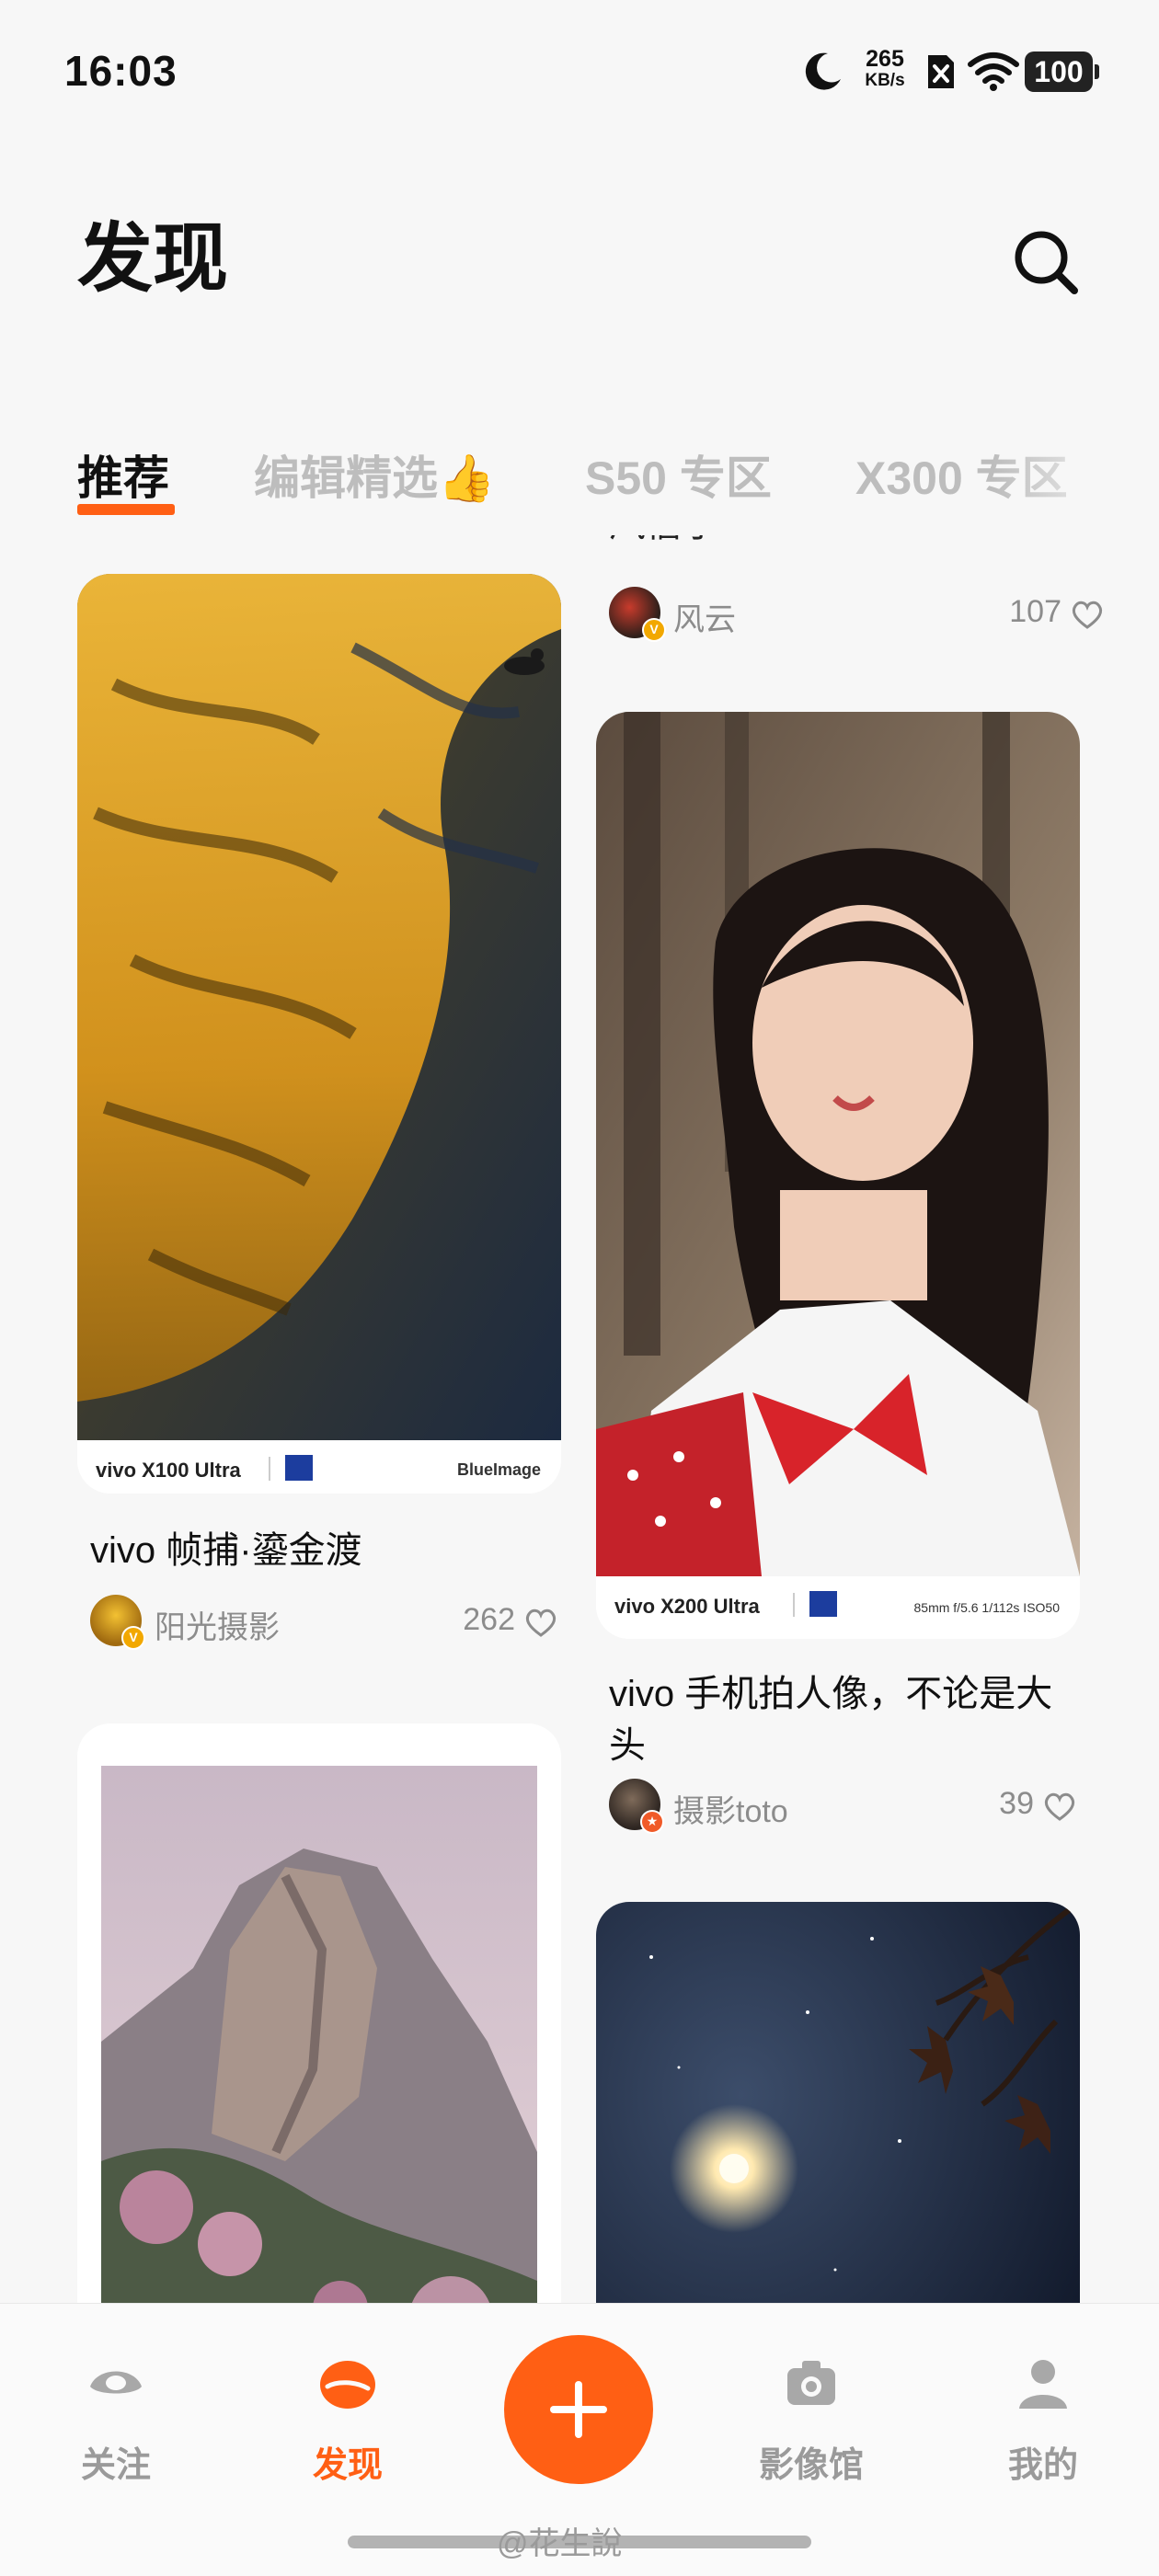 This screenshot has height=2576, width=1159. I want to click on nav-label: 关注, so click(115, 2465).